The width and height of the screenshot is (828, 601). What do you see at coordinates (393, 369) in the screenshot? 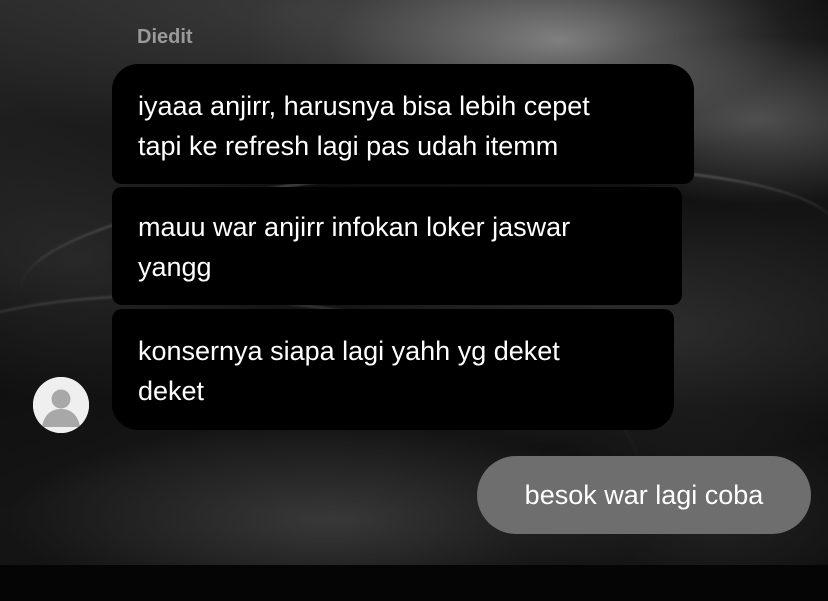
I see `received-message-bubble: konsernya siapa lagi yahh yg deket deket` at bounding box center [393, 369].